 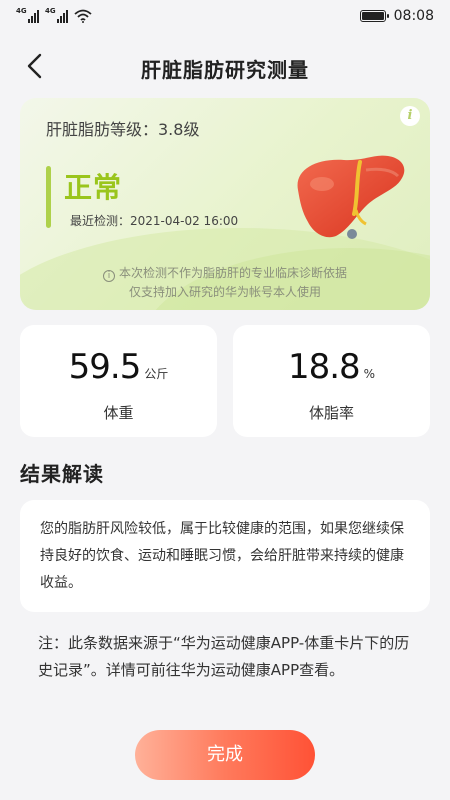 I want to click on level-indicator-bar, so click(x=48, y=197).